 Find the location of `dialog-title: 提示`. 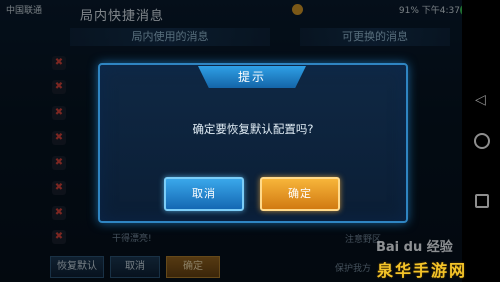

dialog-title: 提示 is located at coordinates (252, 77).